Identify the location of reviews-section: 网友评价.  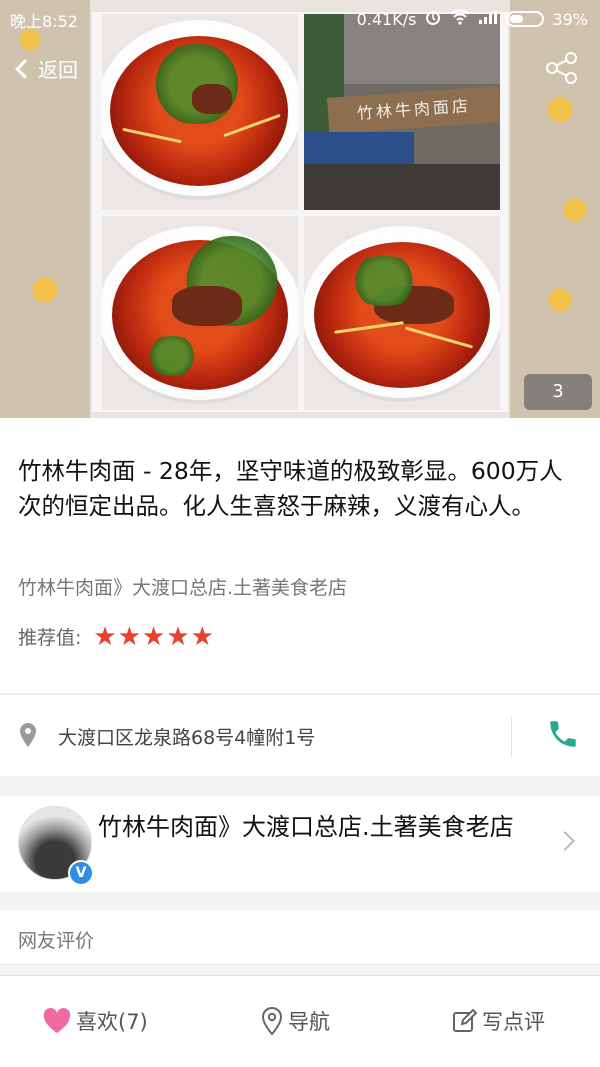
(300, 937).